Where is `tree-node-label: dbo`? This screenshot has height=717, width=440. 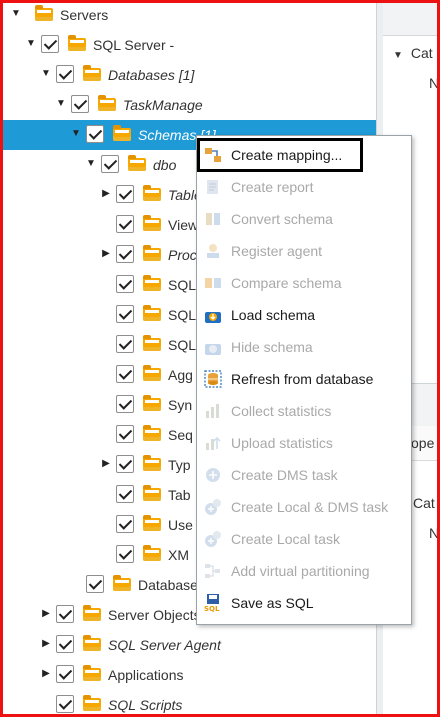
tree-node-label: dbo is located at coordinates (165, 165).